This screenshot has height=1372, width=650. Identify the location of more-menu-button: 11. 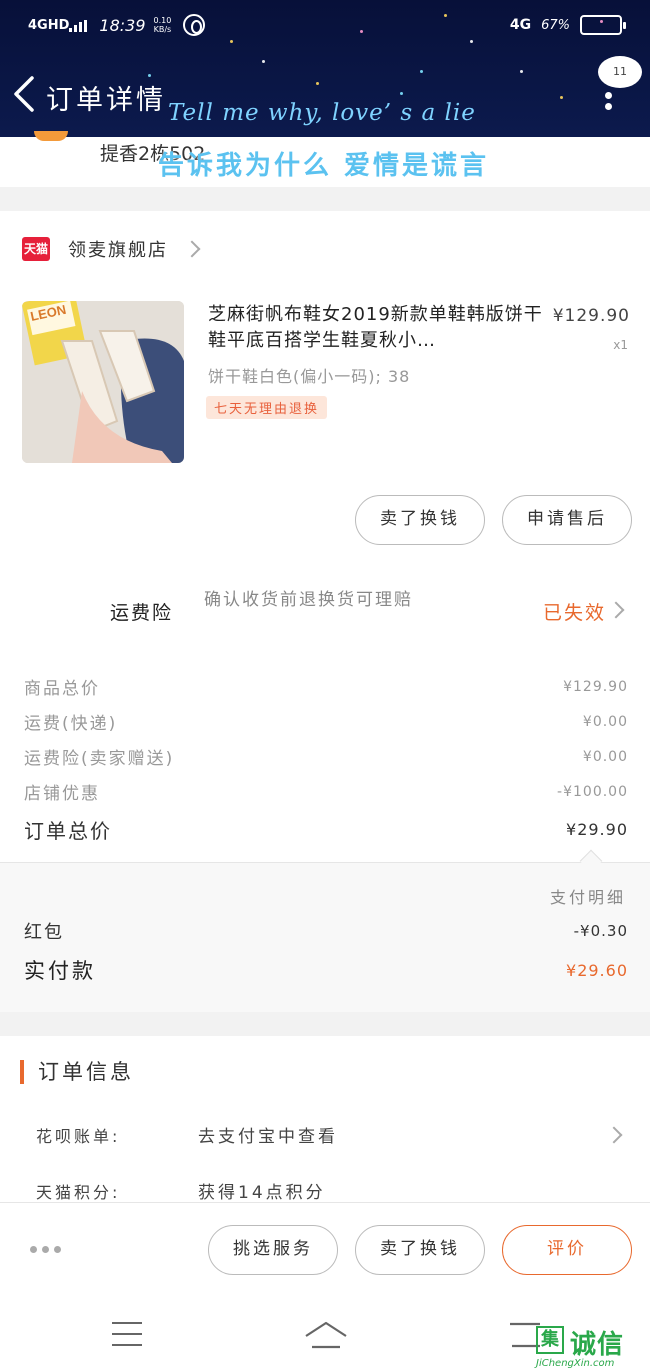
(620, 72).